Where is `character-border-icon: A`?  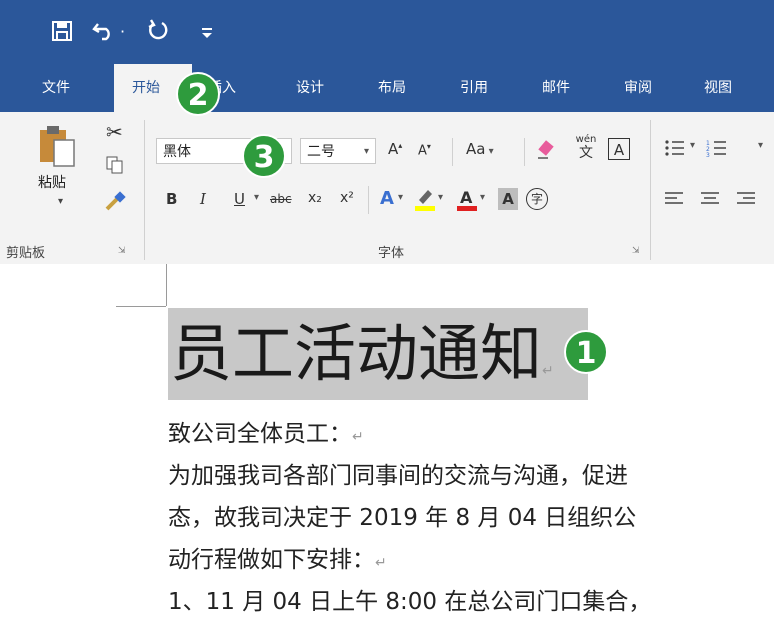
character-border-icon: A is located at coordinates (619, 149).